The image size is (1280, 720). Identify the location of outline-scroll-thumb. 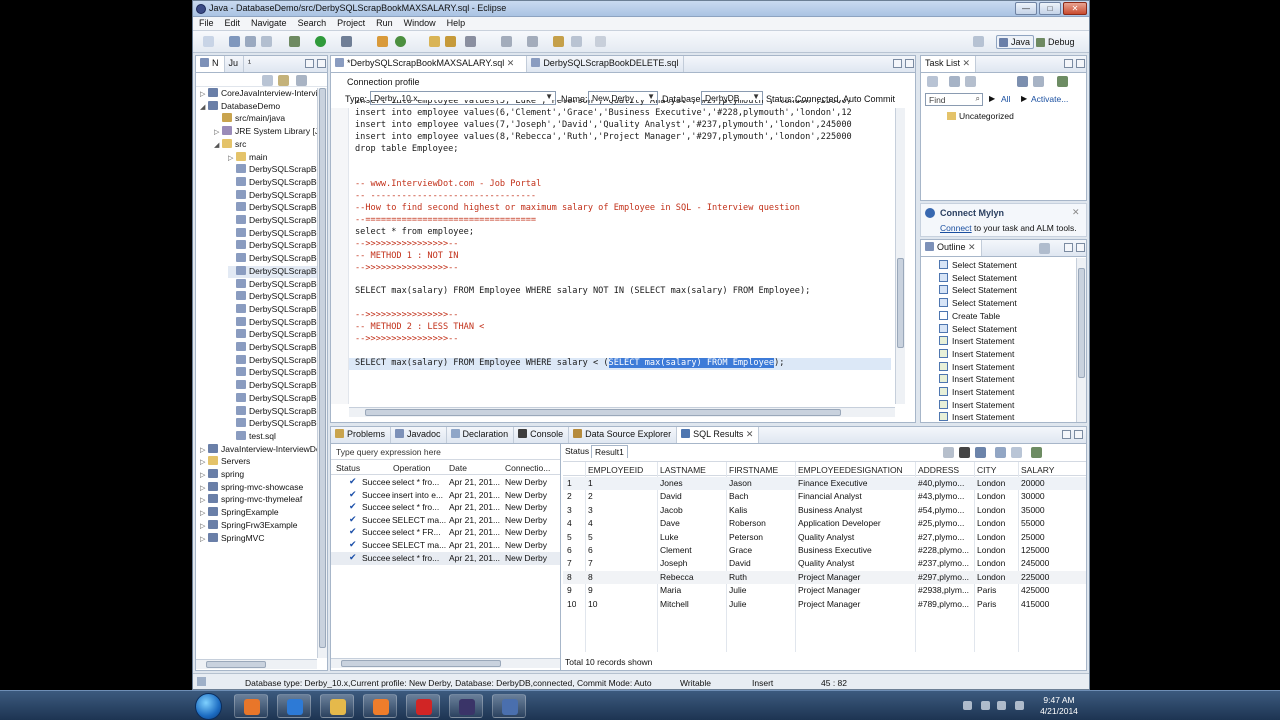
(1081, 323).